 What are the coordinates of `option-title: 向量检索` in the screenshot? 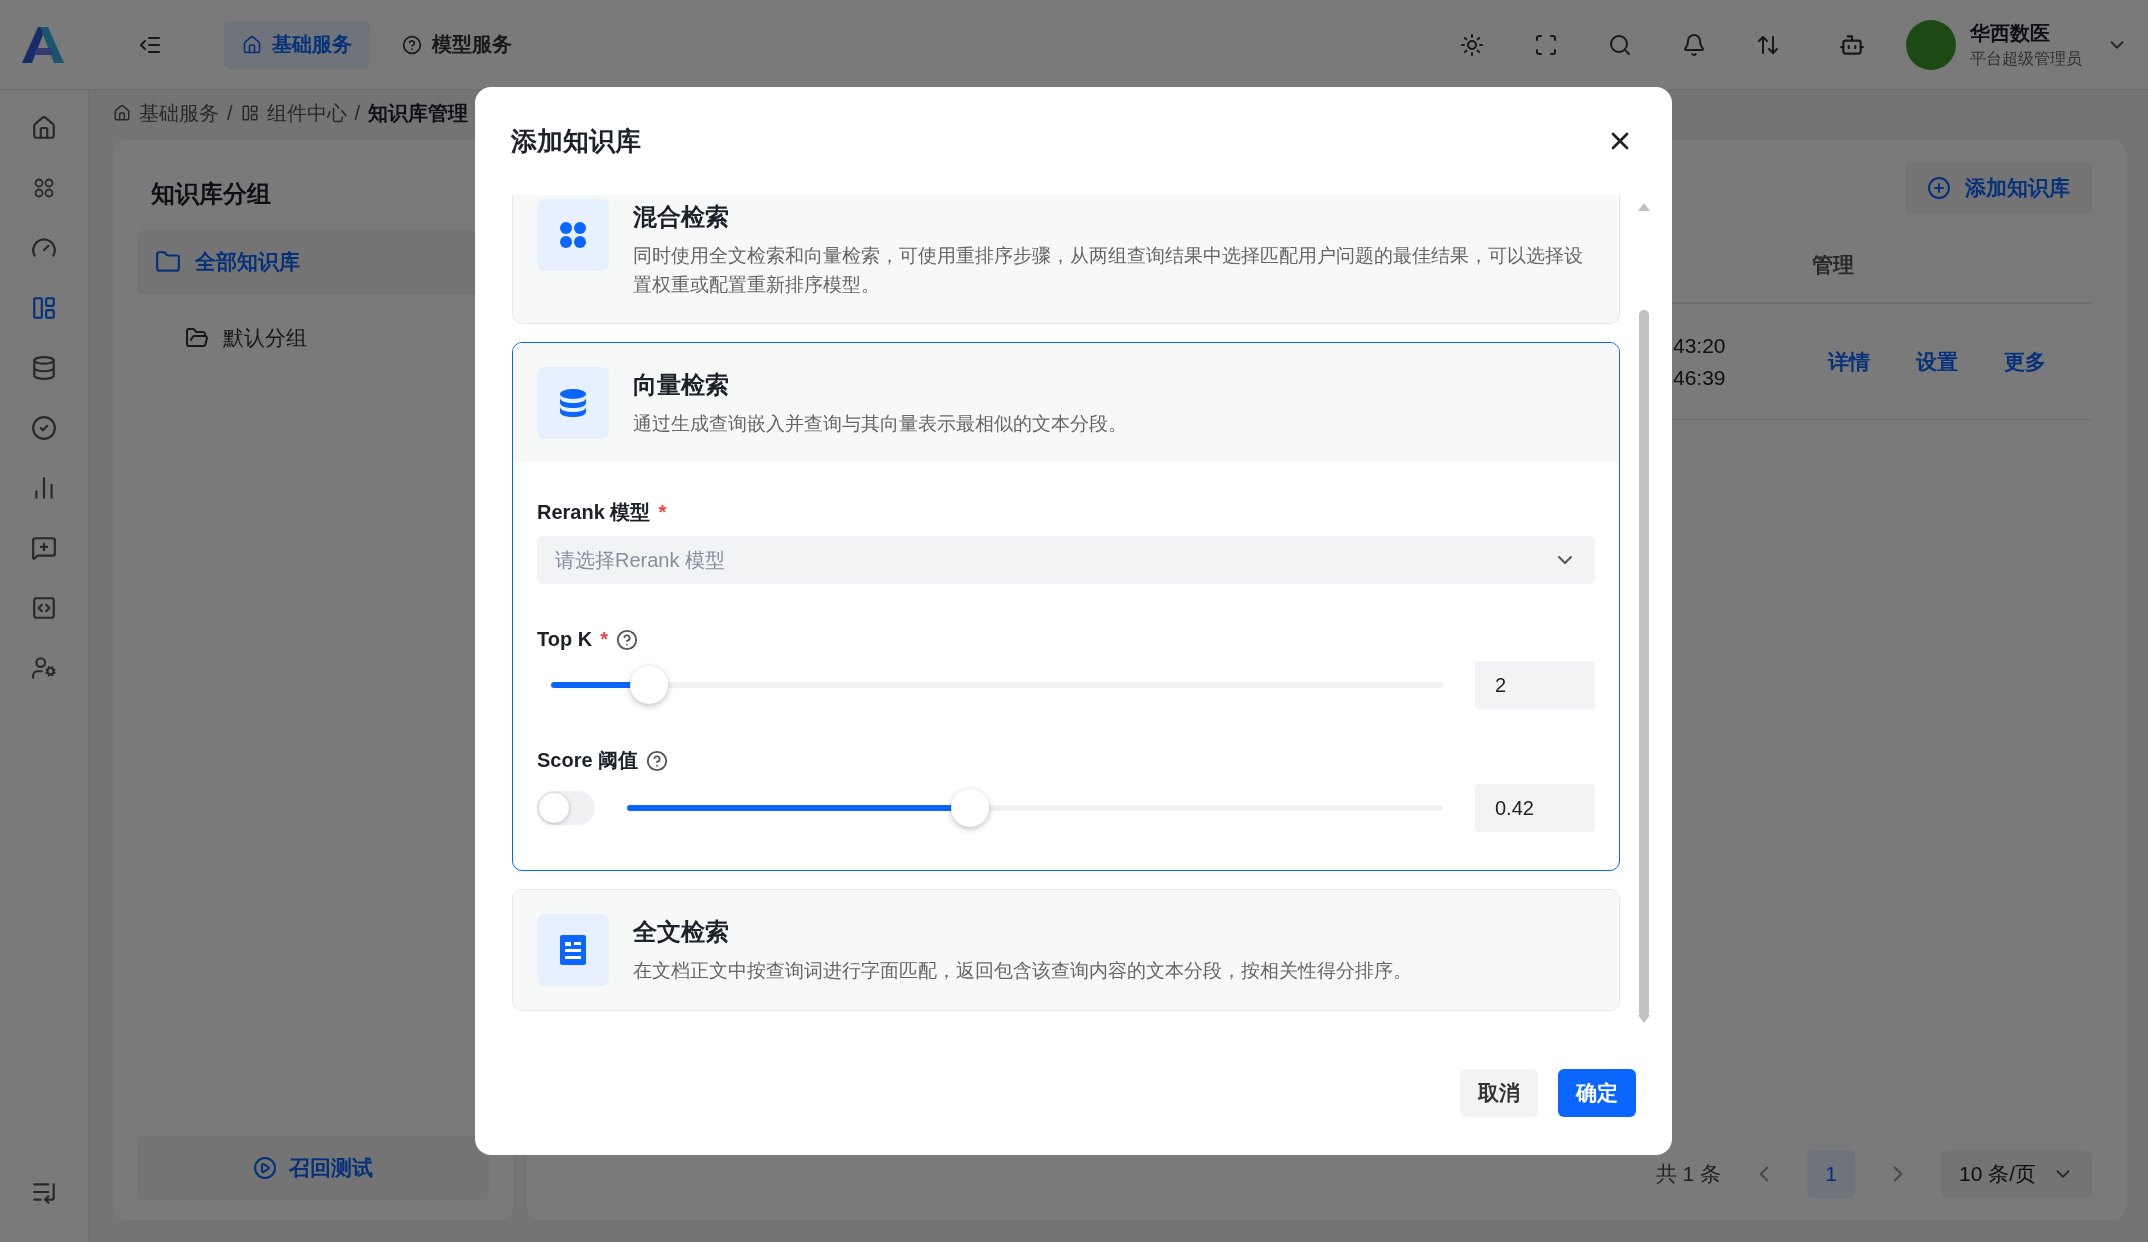 It's located at (681, 385).